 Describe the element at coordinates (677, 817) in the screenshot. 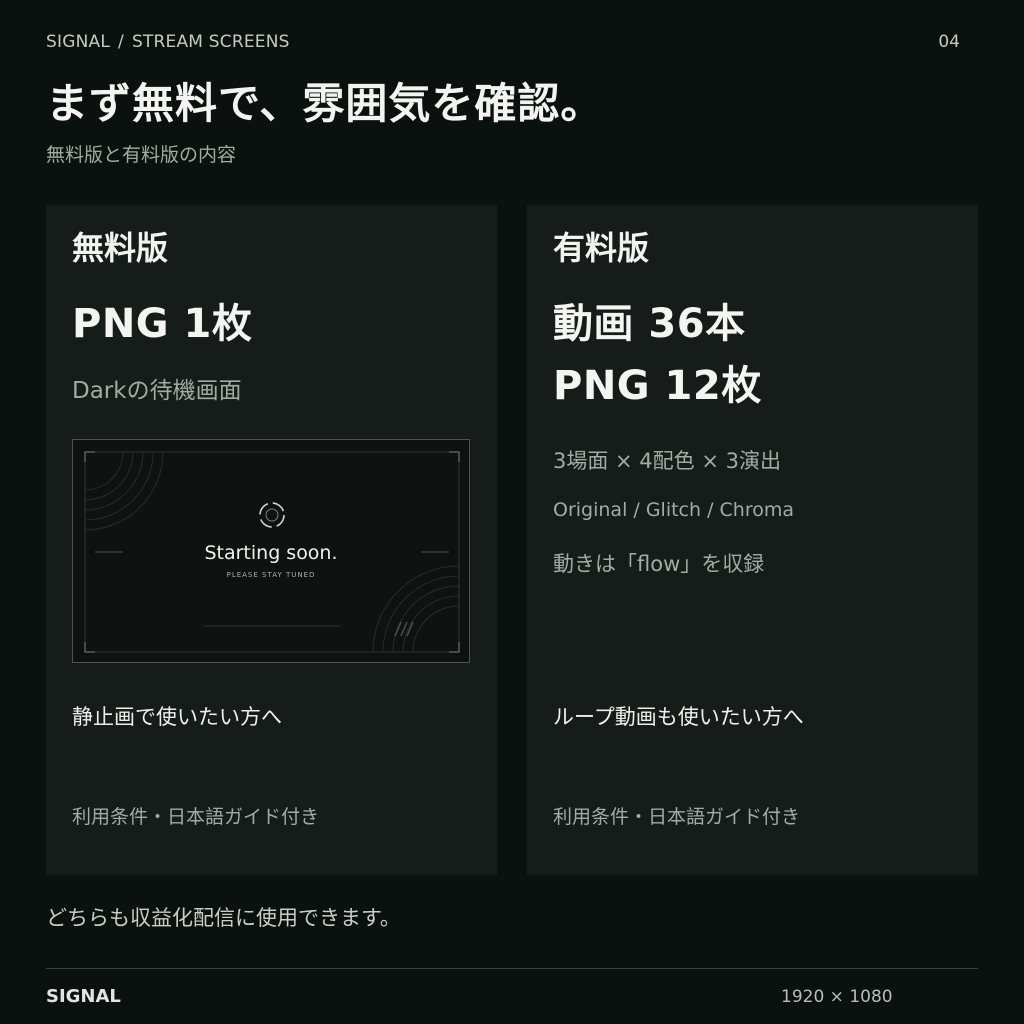

I see `paid-plan-guide: 利用条件・日本語ガイド付き` at that location.